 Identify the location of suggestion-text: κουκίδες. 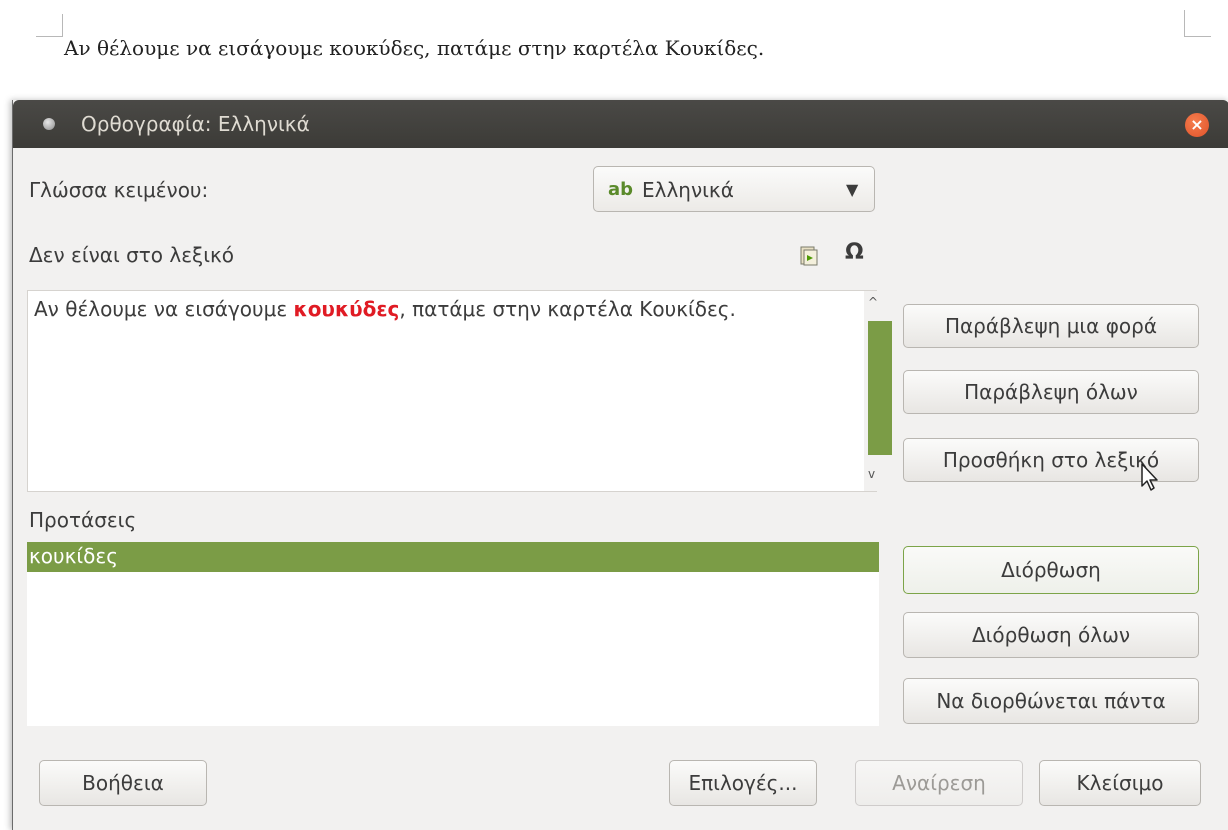
(73, 556).